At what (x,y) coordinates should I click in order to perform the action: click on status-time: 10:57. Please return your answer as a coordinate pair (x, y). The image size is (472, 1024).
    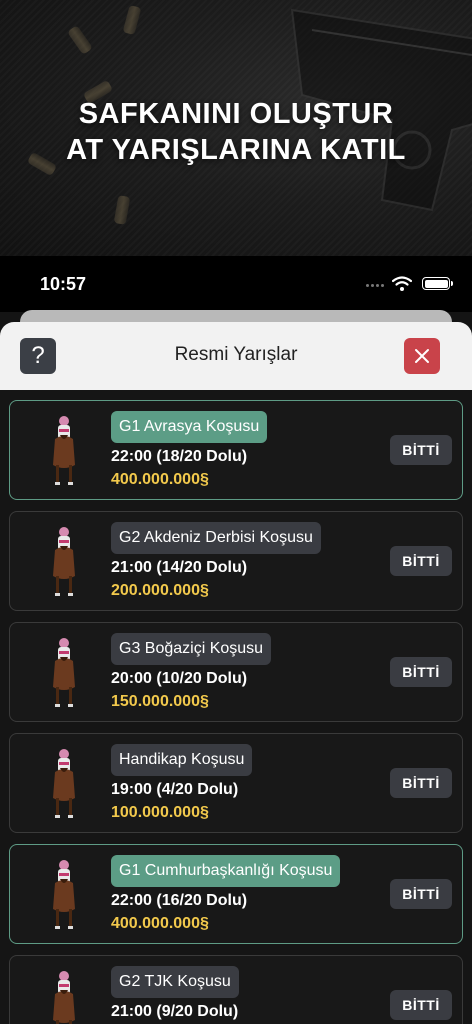
    Looking at the image, I should click on (63, 284).